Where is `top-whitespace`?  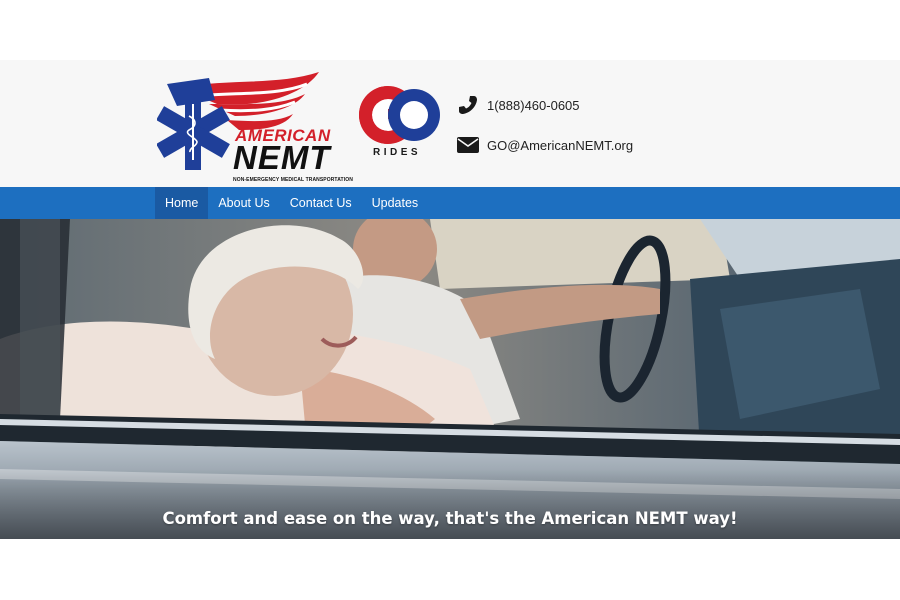 top-whitespace is located at coordinates (450, 30).